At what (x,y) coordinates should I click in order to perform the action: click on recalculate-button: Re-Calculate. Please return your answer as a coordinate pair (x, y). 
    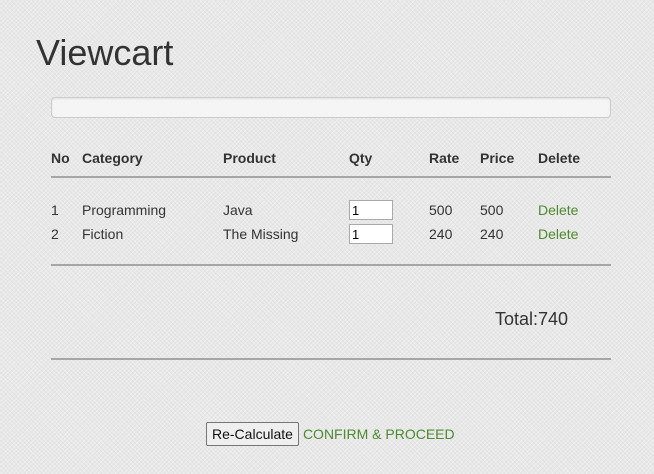
    Looking at the image, I should click on (252, 434).